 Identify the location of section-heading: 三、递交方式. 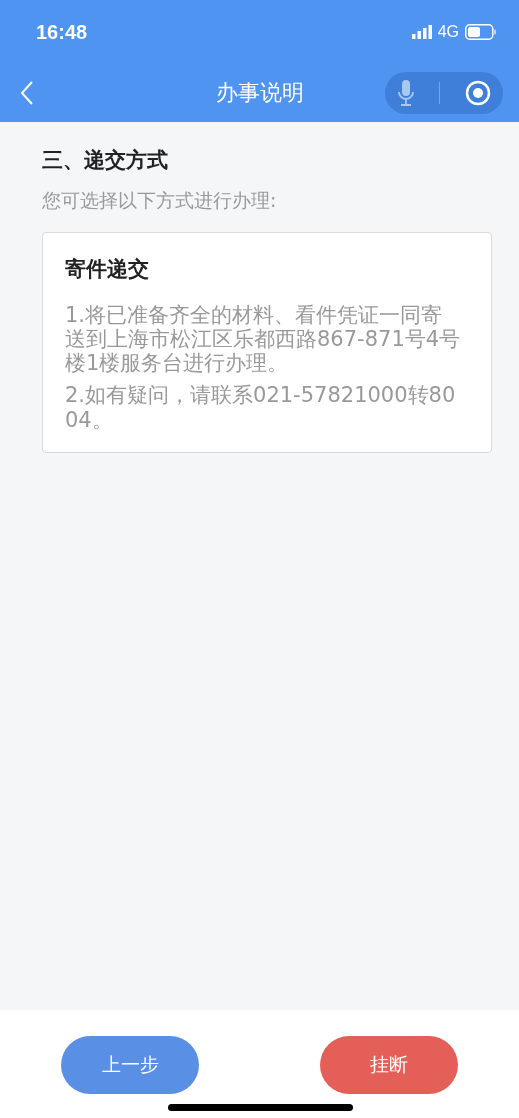
(105, 160).